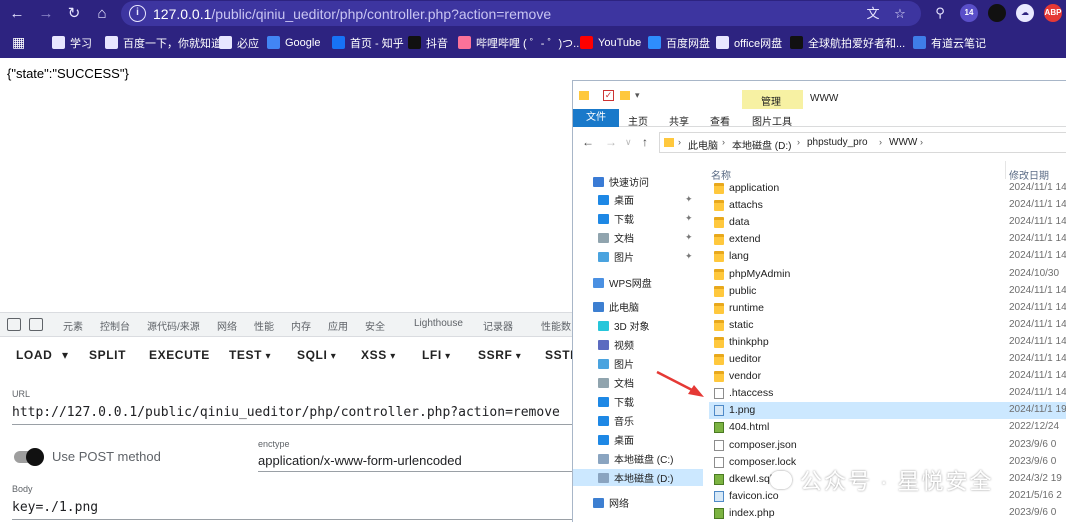  I want to click on file-row: ueditor 2024/11/1 14, so click(887, 359).